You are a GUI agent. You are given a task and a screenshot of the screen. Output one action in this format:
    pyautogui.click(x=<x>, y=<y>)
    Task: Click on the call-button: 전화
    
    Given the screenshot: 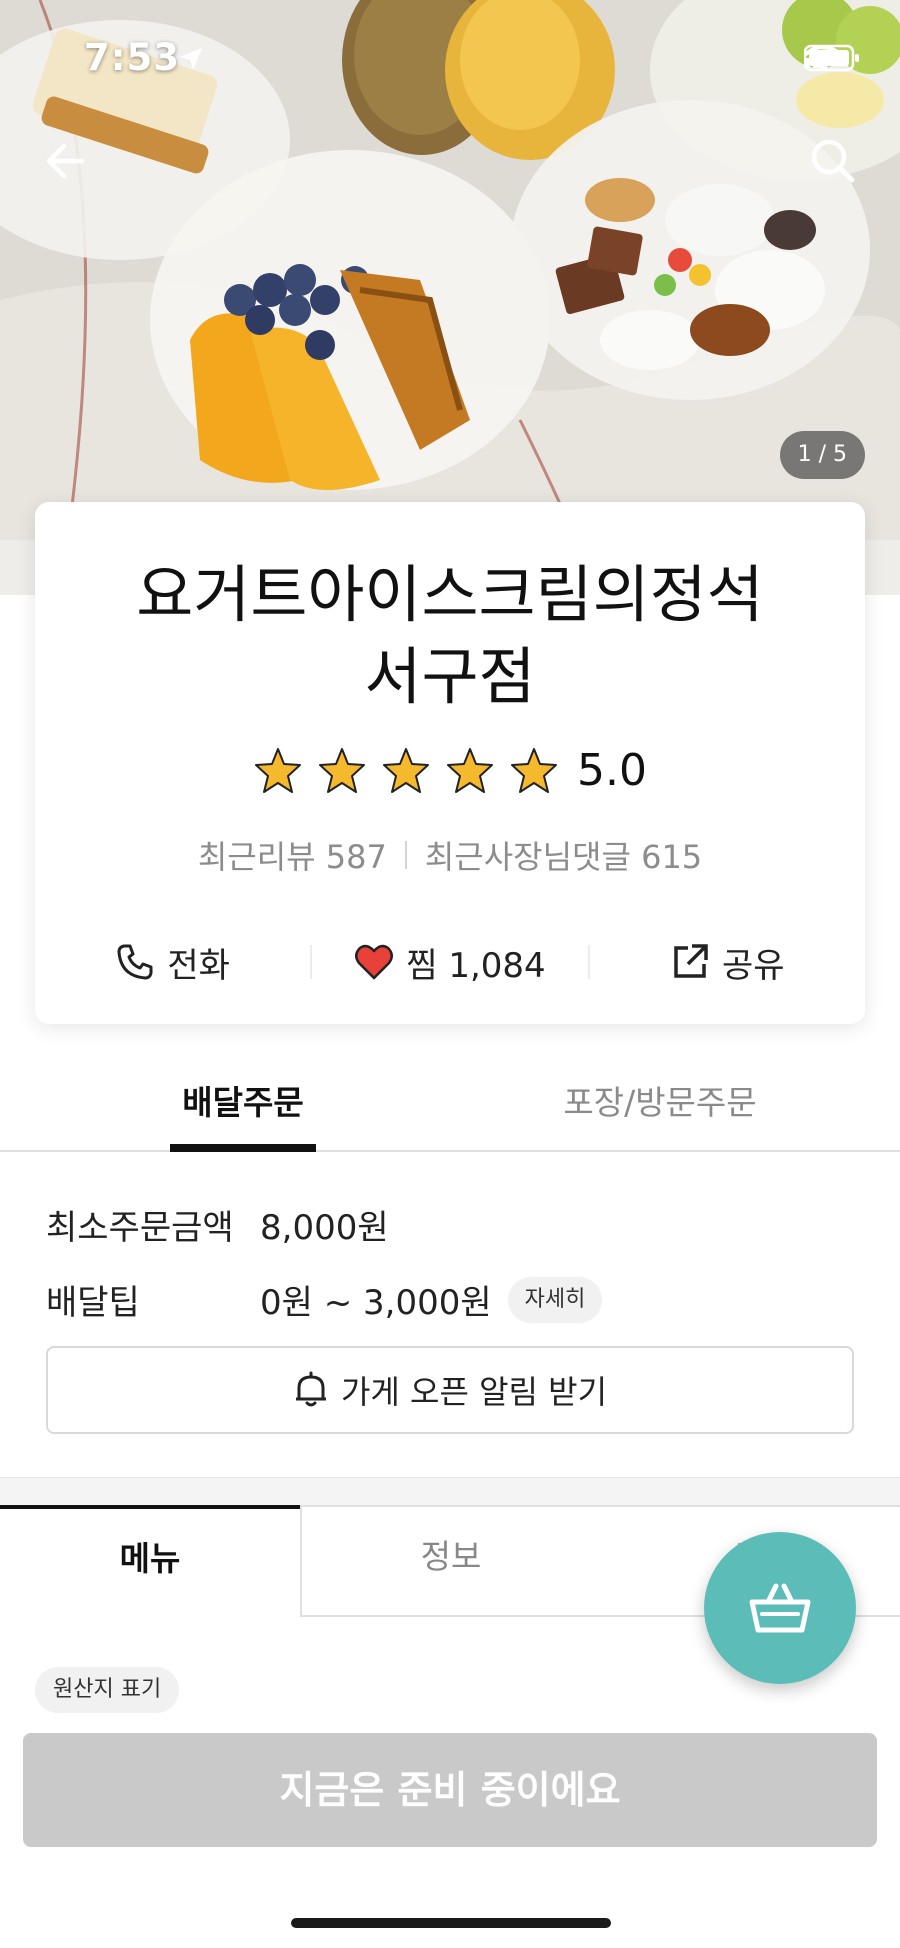 What is the action you would take?
    pyautogui.click(x=172, y=962)
    